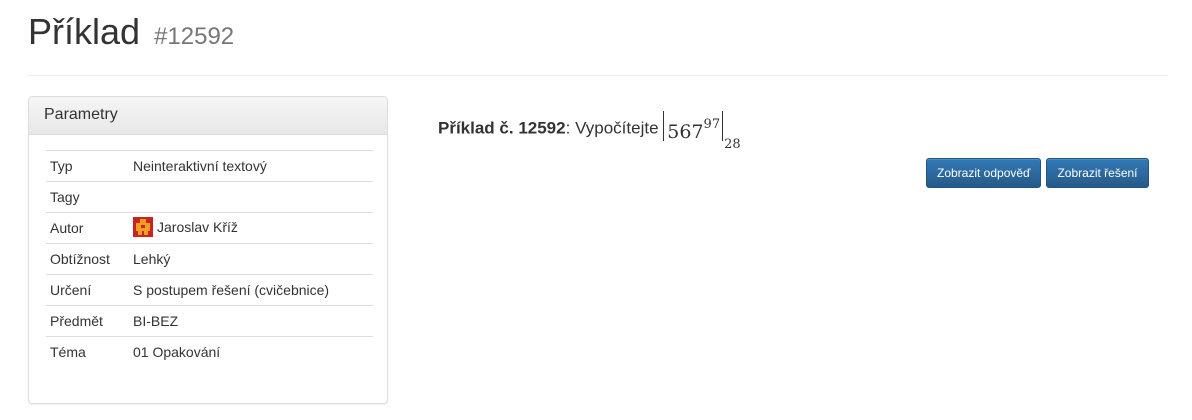  What do you see at coordinates (685, 132) in the screenshot?
I see `math-base: 567` at bounding box center [685, 132].